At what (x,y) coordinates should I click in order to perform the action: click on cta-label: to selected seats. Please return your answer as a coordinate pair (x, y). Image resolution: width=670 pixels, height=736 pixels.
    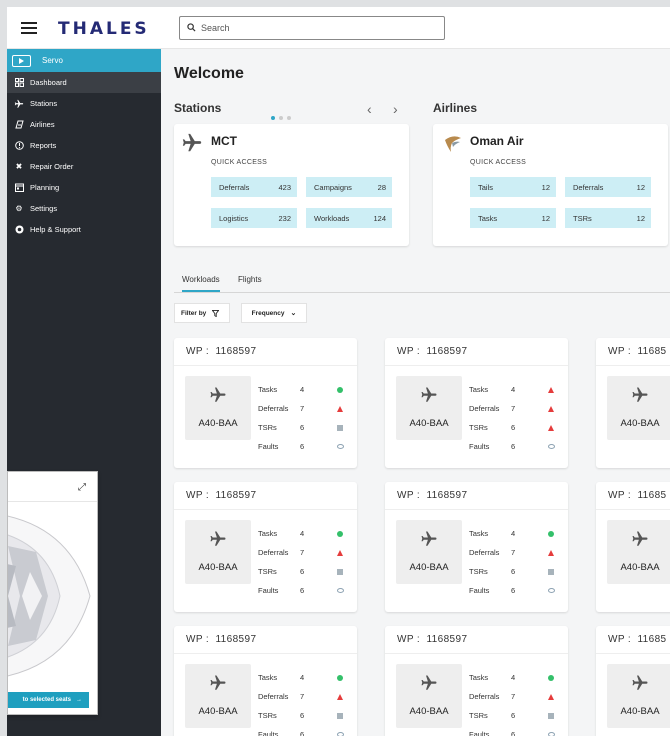
    Looking at the image, I should click on (46, 700).